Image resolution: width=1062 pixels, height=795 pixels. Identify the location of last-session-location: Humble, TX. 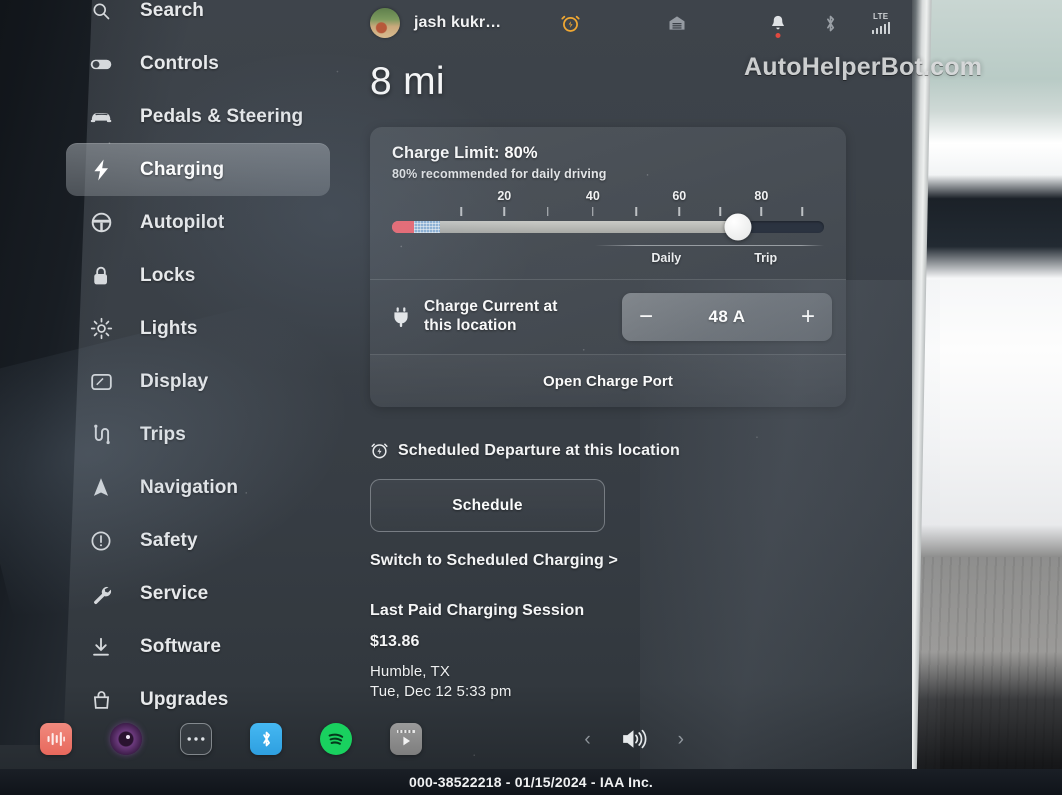
(410, 671).